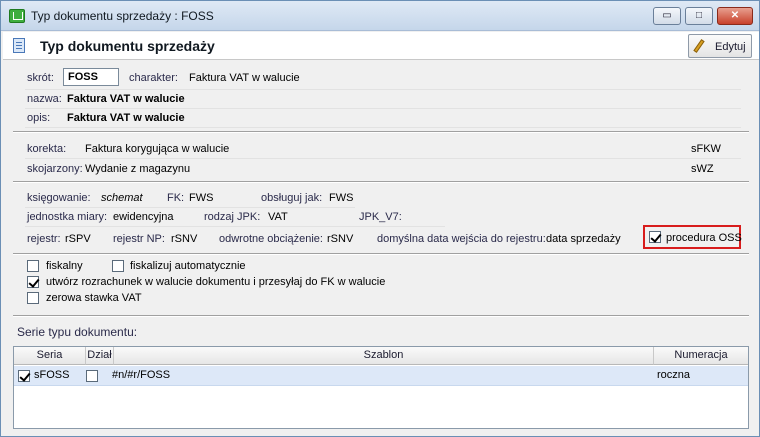  Describe the element at coordinates (380, 16) in the screenshot. I see `title-bar: Typ dokumentu sprzedaży : FOSS ▭ □ ✕` at that location.